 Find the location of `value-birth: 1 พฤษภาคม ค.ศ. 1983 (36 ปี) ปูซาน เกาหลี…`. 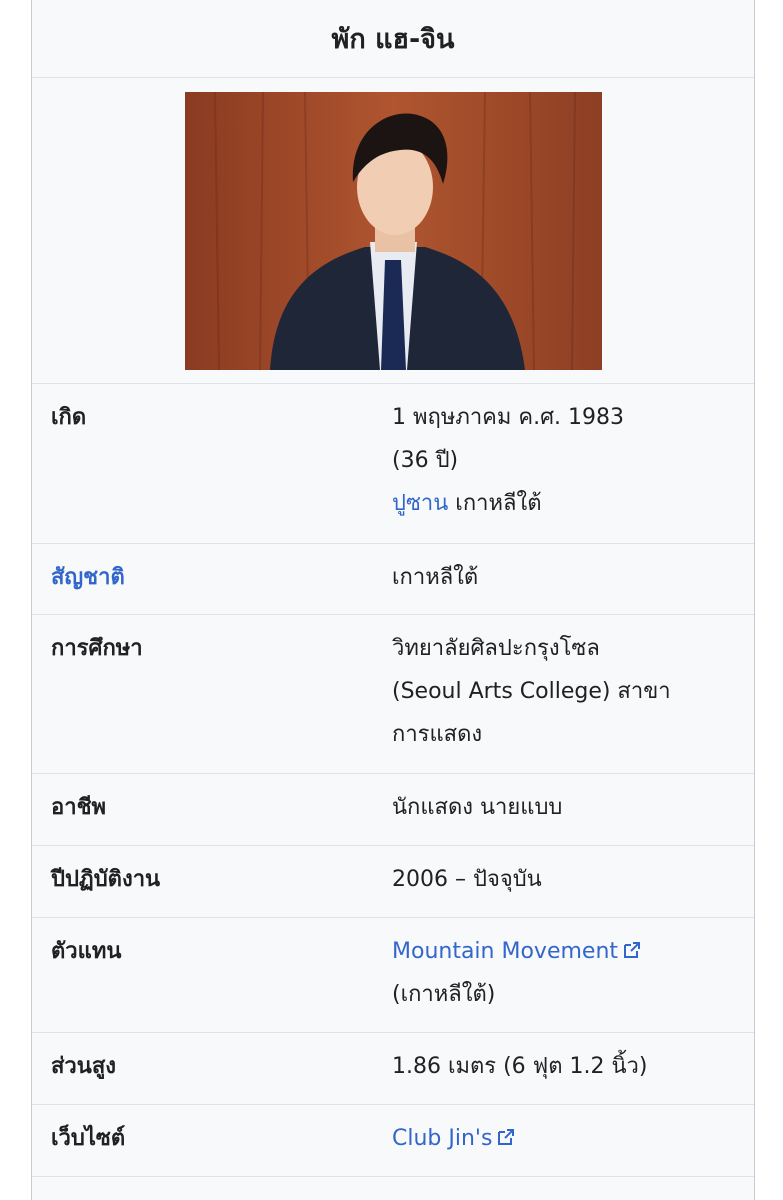

value-birth: 1 พฤษภาคม ค.ศ. 1983 (36 ปี) ปูซาน เกาหลี… is located at coordinates (573, 463).